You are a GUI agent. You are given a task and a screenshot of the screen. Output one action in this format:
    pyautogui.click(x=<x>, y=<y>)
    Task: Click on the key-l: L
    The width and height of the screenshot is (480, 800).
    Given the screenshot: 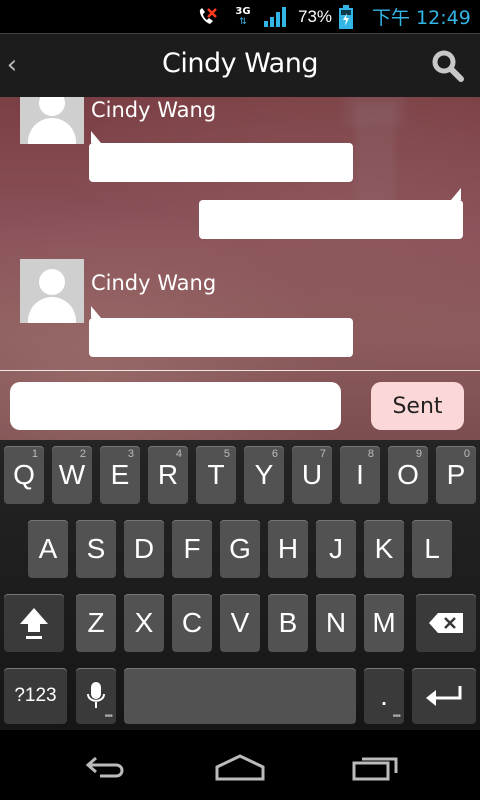 What is the action you would take?
    pyautogui.click(x=432, y=549)
    